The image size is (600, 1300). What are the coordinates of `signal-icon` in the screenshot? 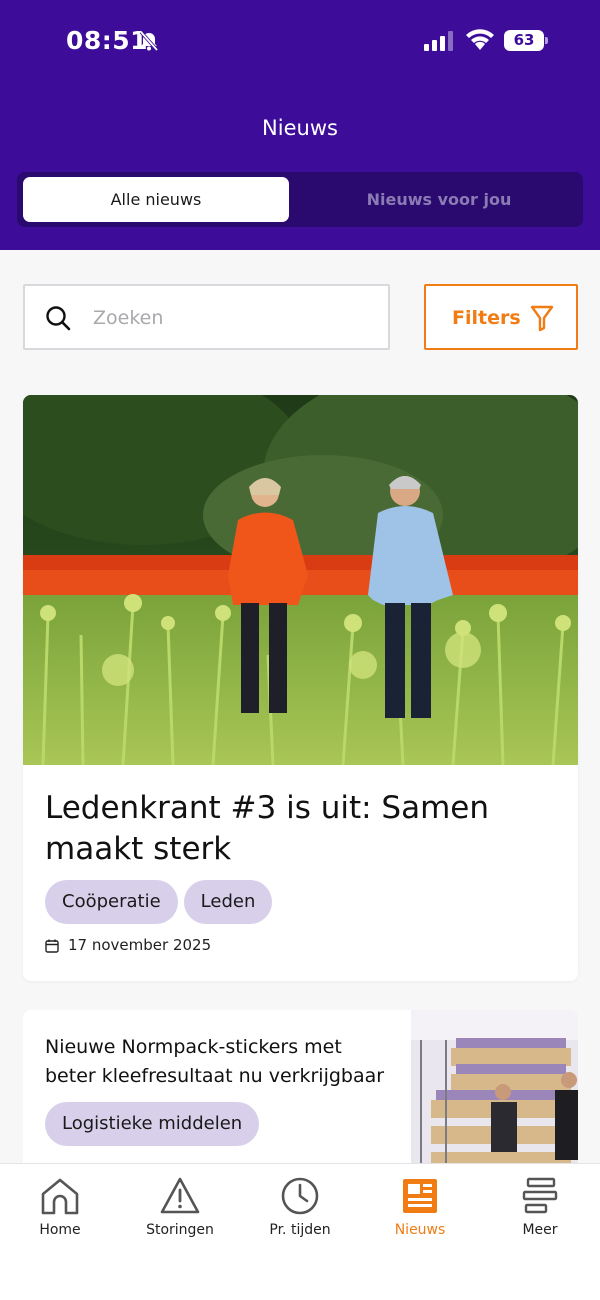 It's located at (438, 41).